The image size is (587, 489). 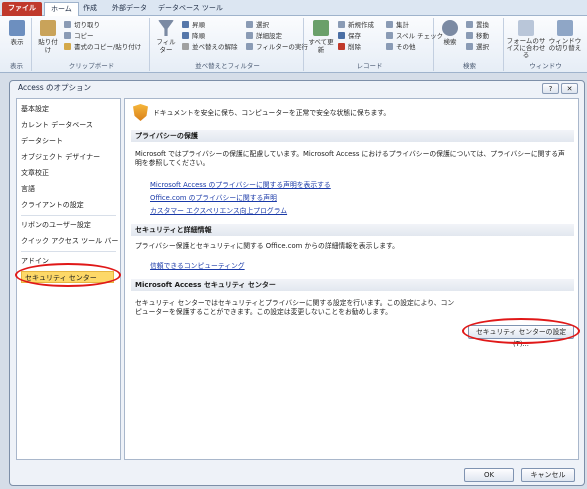 I want to click on nav-item-object-designers: オブジェクト デザイナー, so click(x=60, y=157).